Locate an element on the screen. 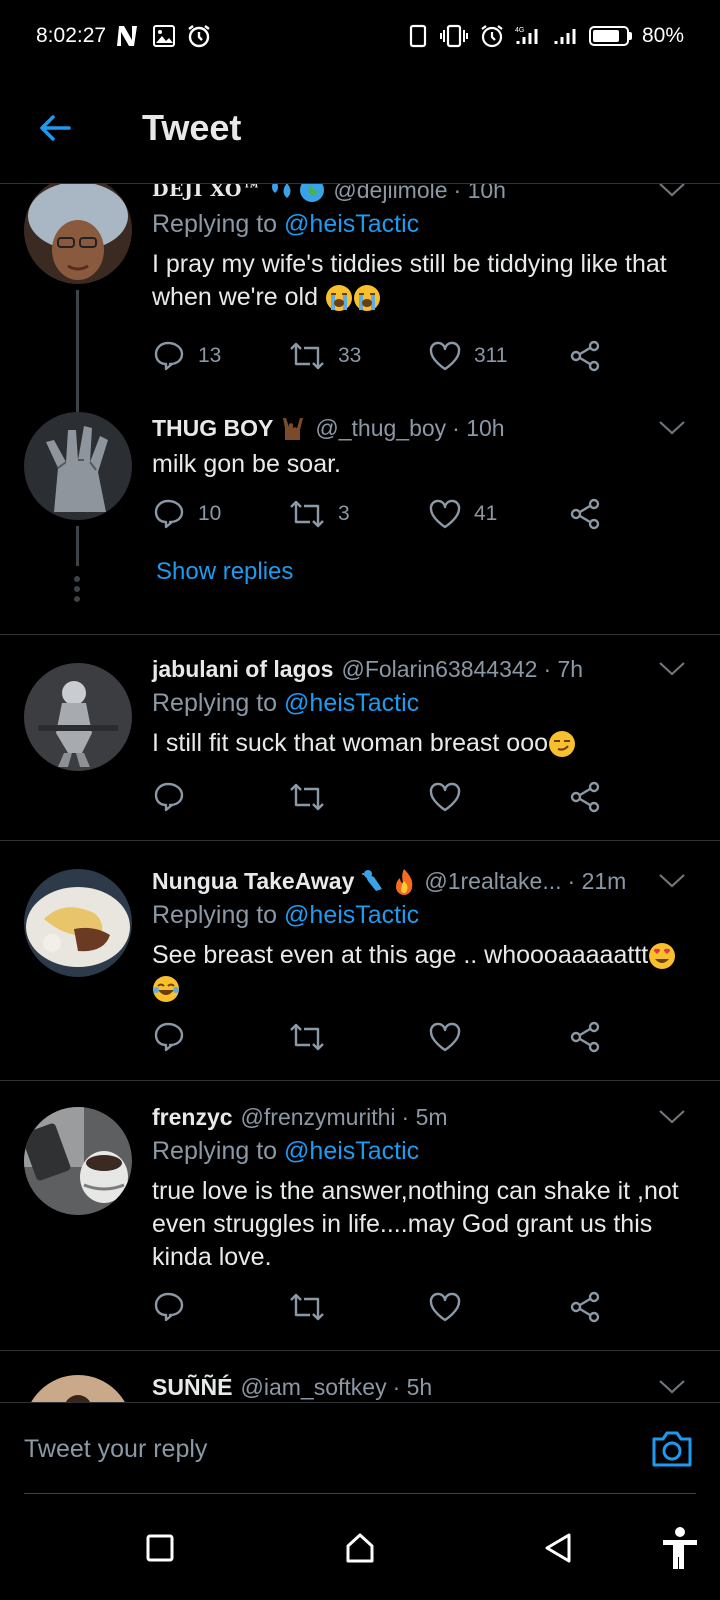 This screenshot has width=720, height=1600. author-handle: @frenzymurithi is located at coordinates (318, 1117).